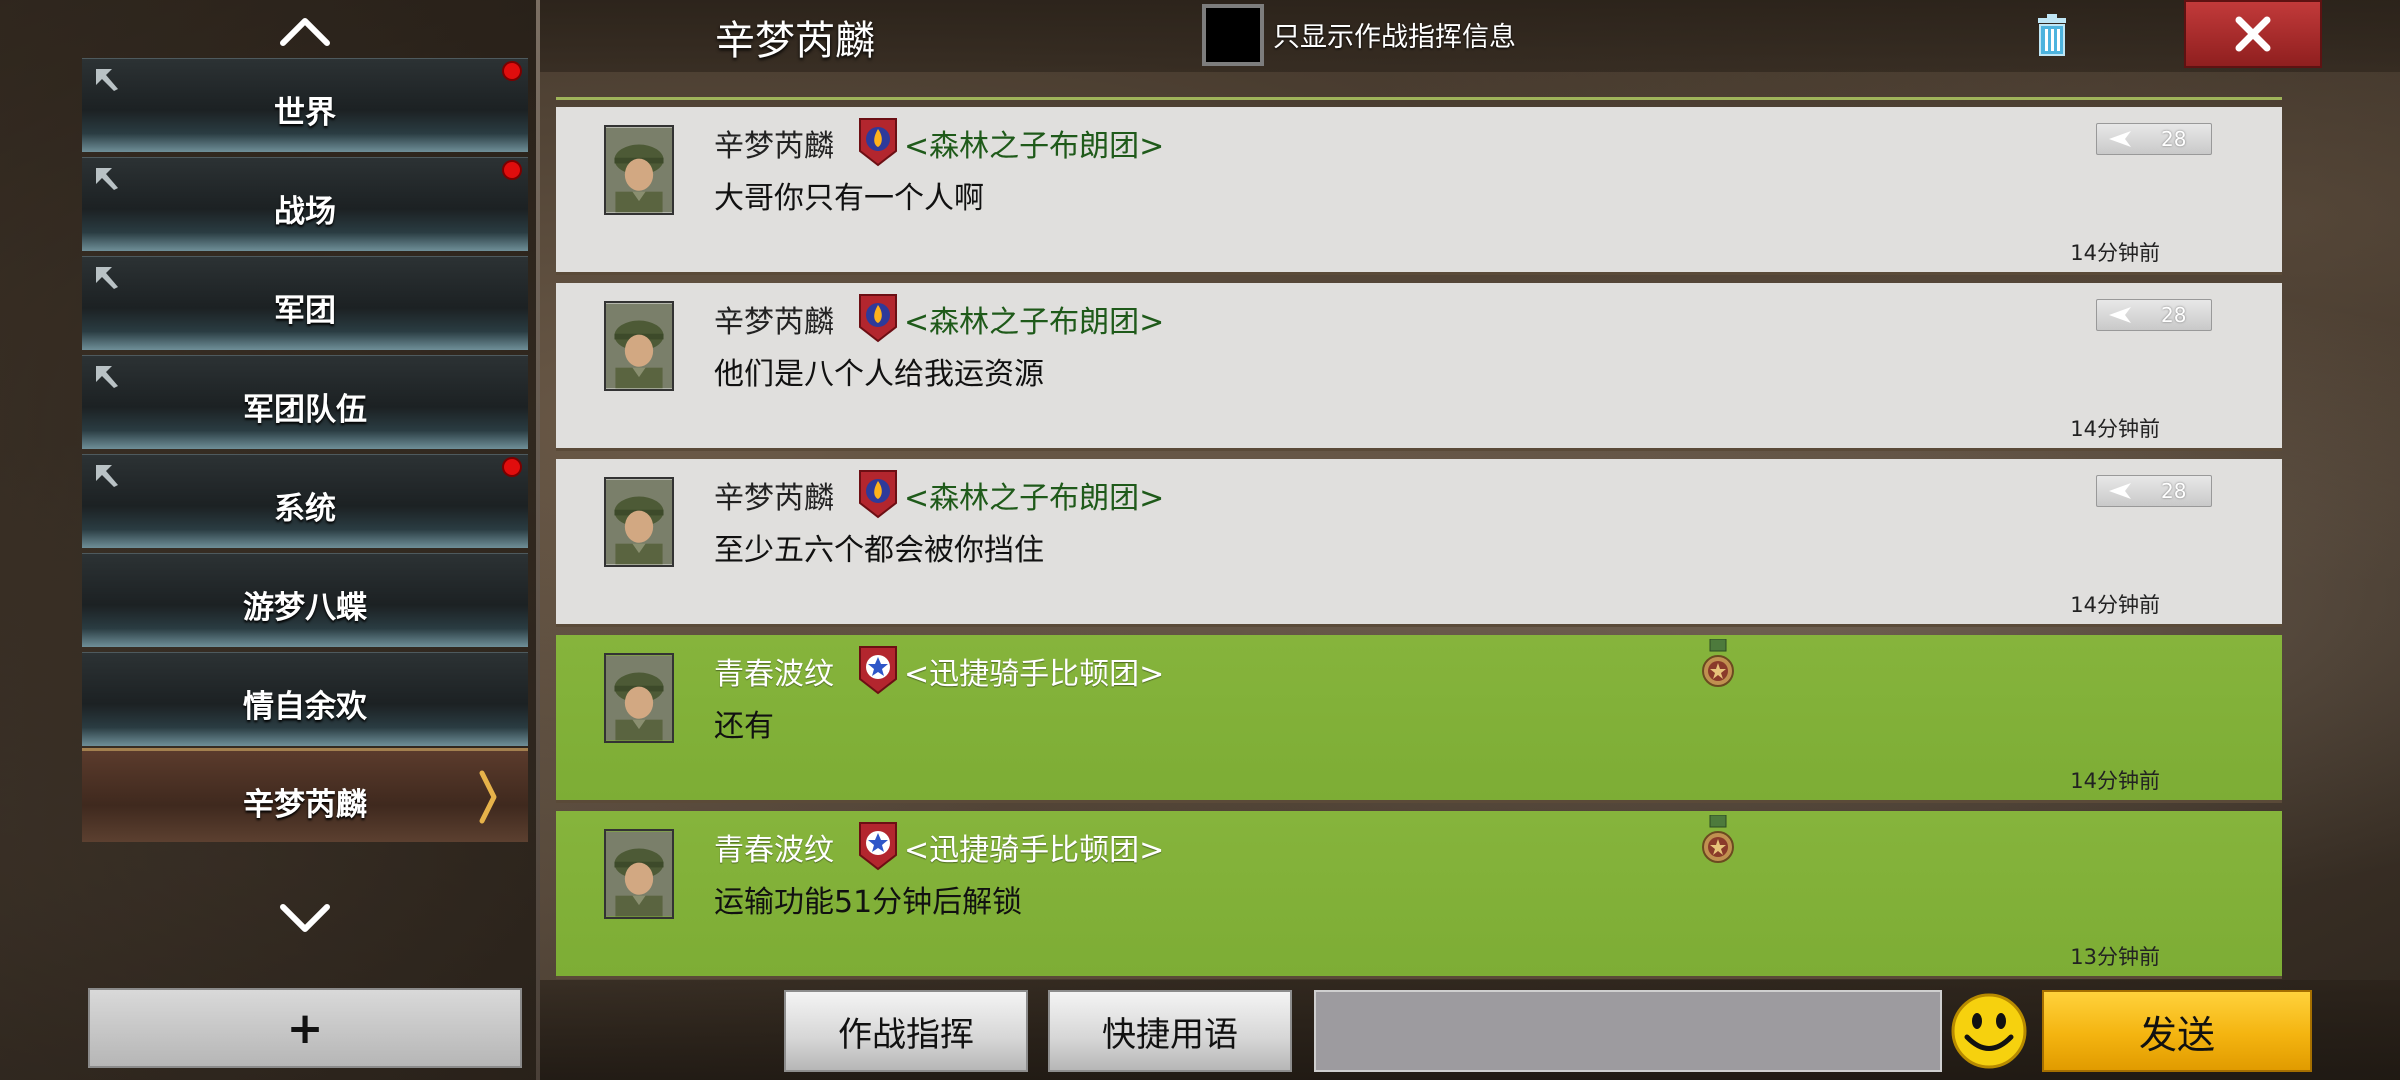  Describe the element at coordinates (1628, 1031) in the screenshot. I see `chat-input` at that location.